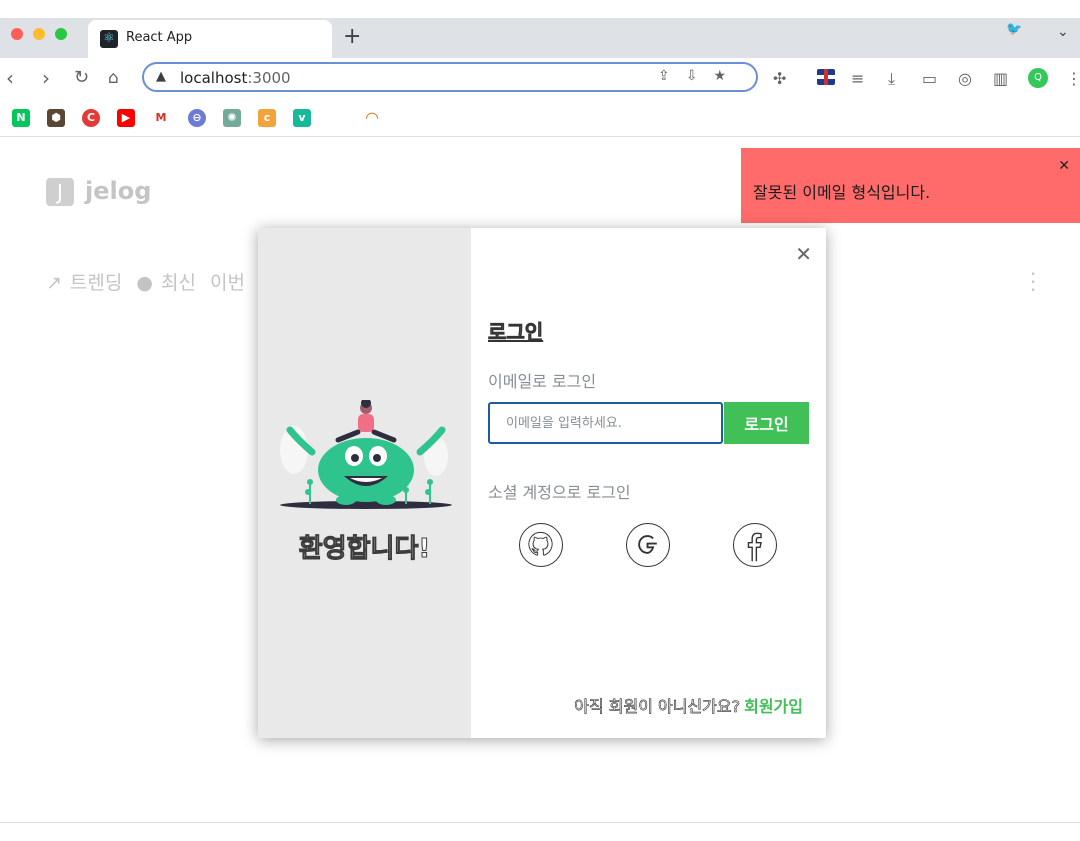 This screenshot has width=1080, height=841. Describe the element at coordinates (235, 78) in the screenshot. I see `url-text: localhost:3000` at that location.